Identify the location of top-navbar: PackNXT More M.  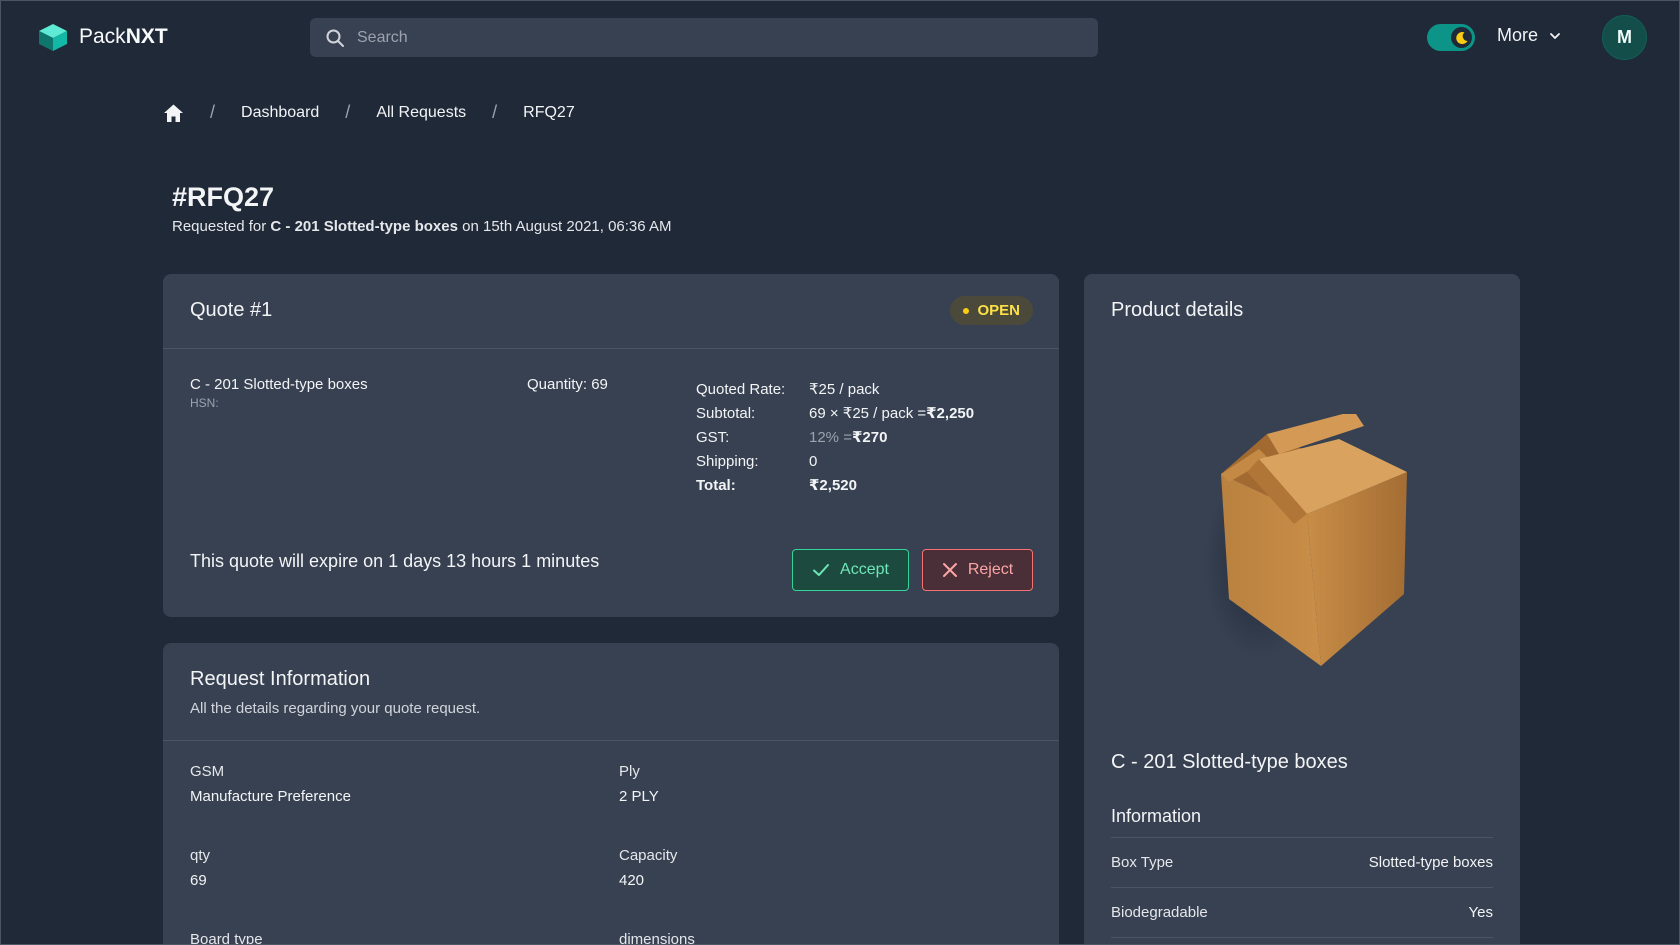
(840, 37).